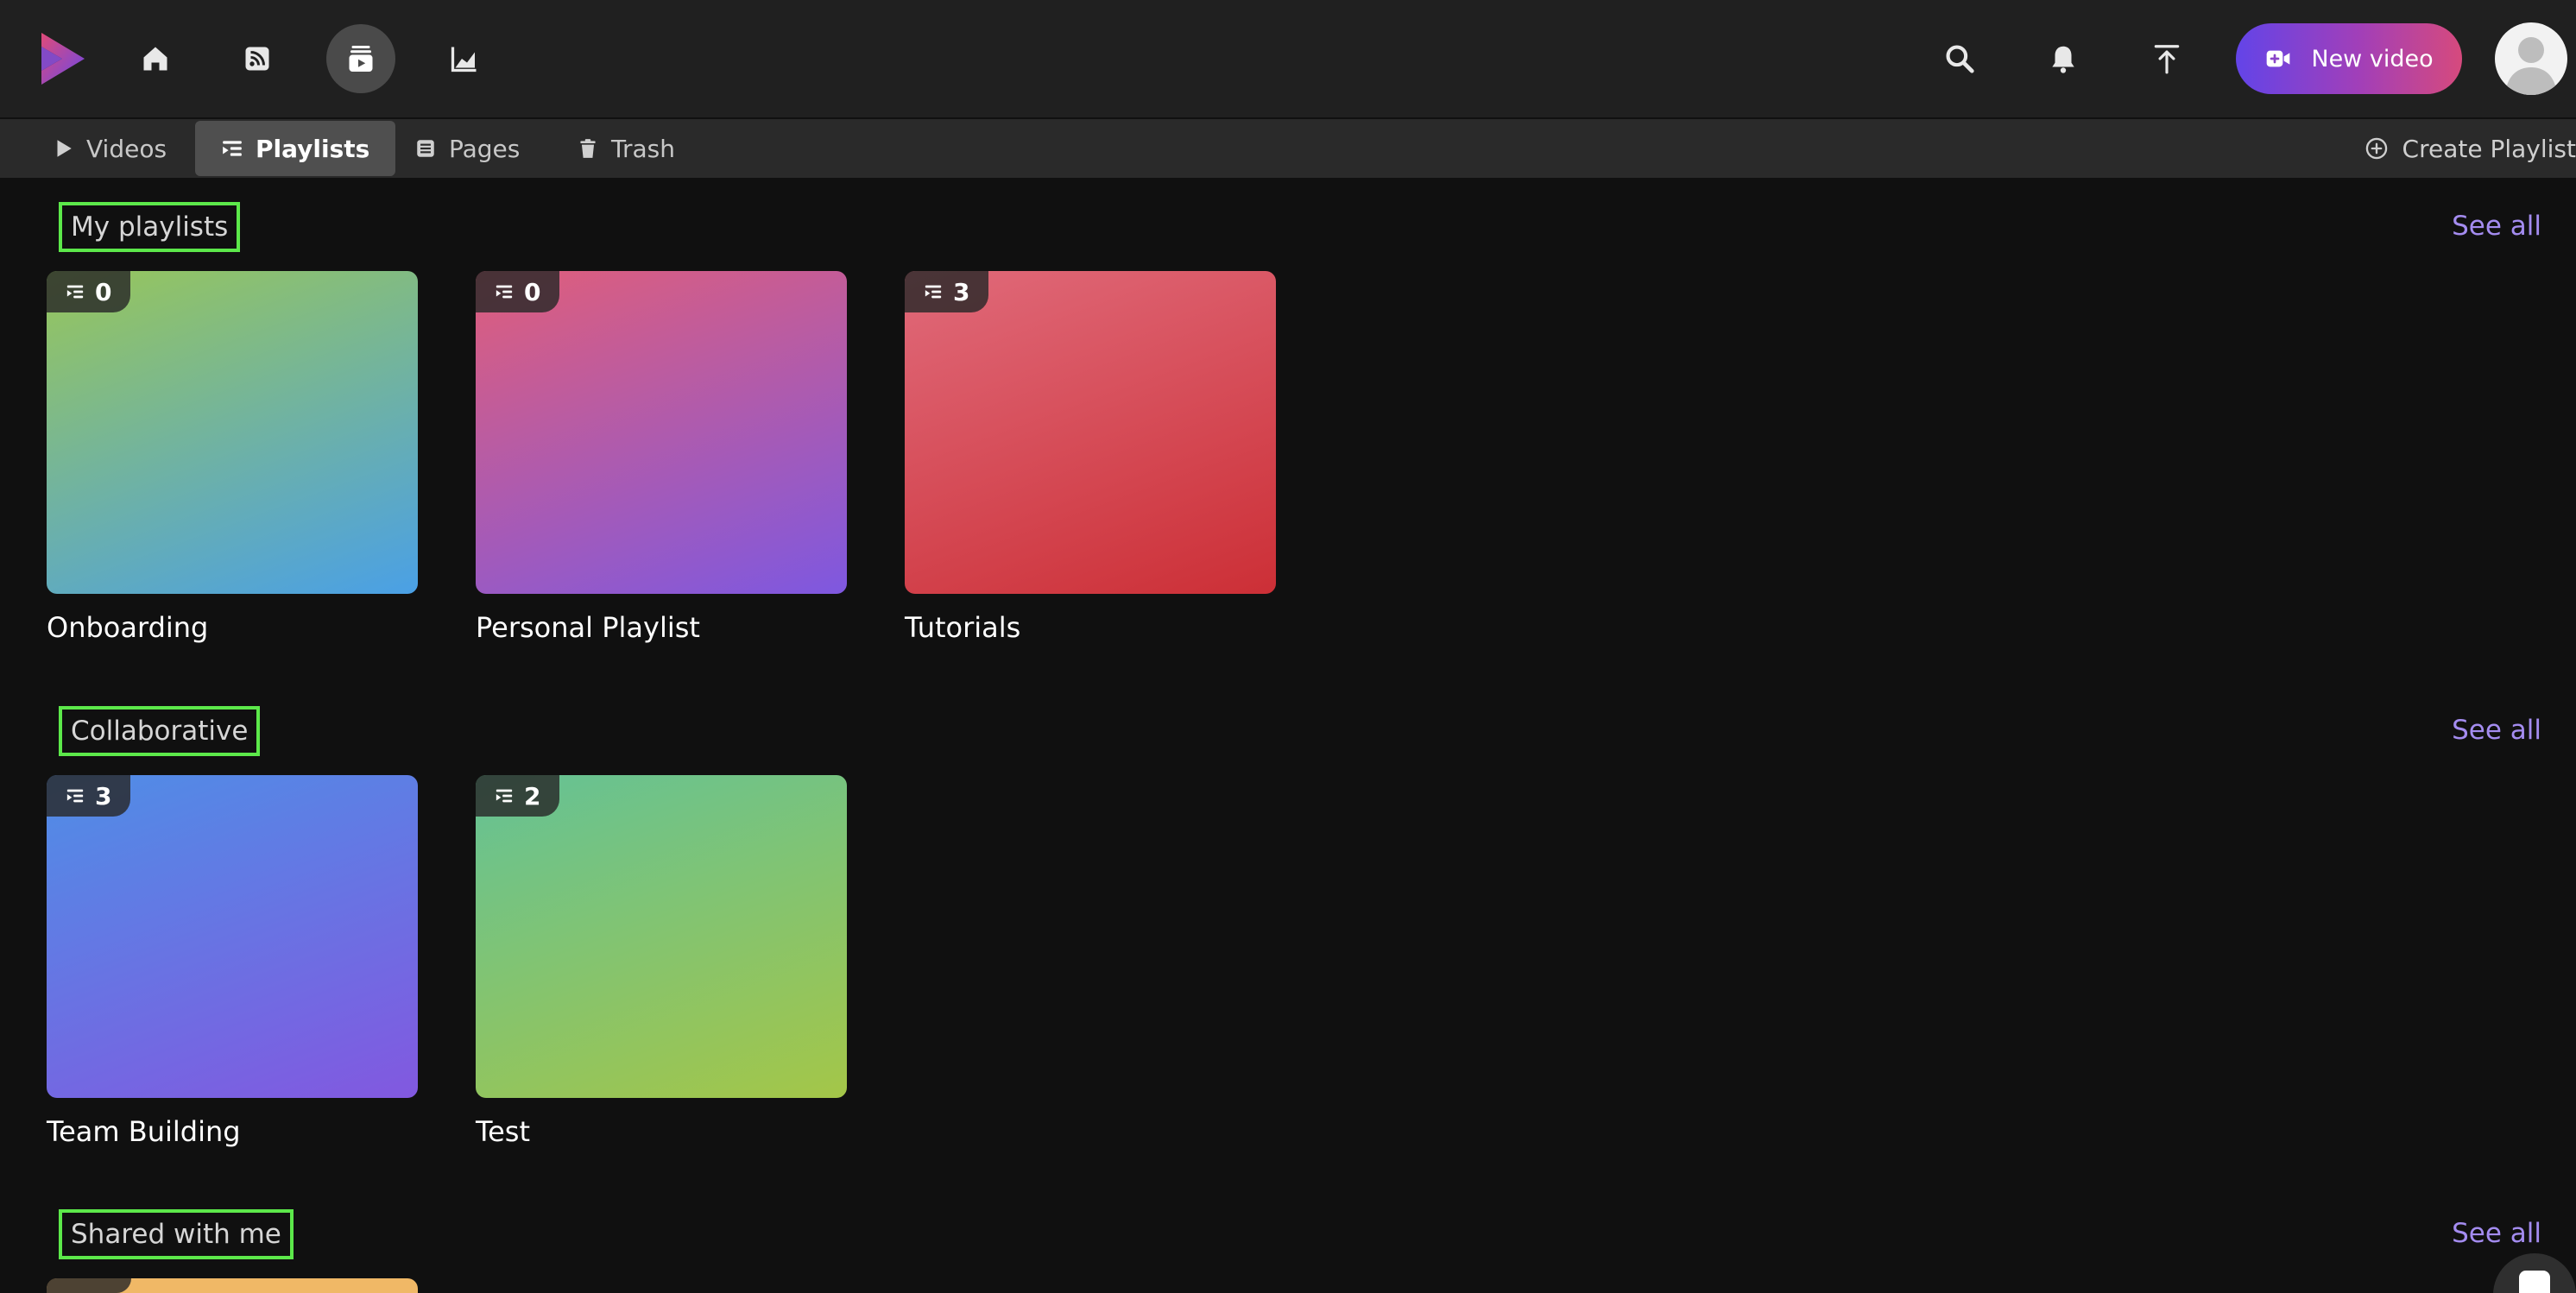  What do you see at coordinates (661, 937) in the screenshot?
I see `playlist-card-test: 2` at bounding box center [661, 937].